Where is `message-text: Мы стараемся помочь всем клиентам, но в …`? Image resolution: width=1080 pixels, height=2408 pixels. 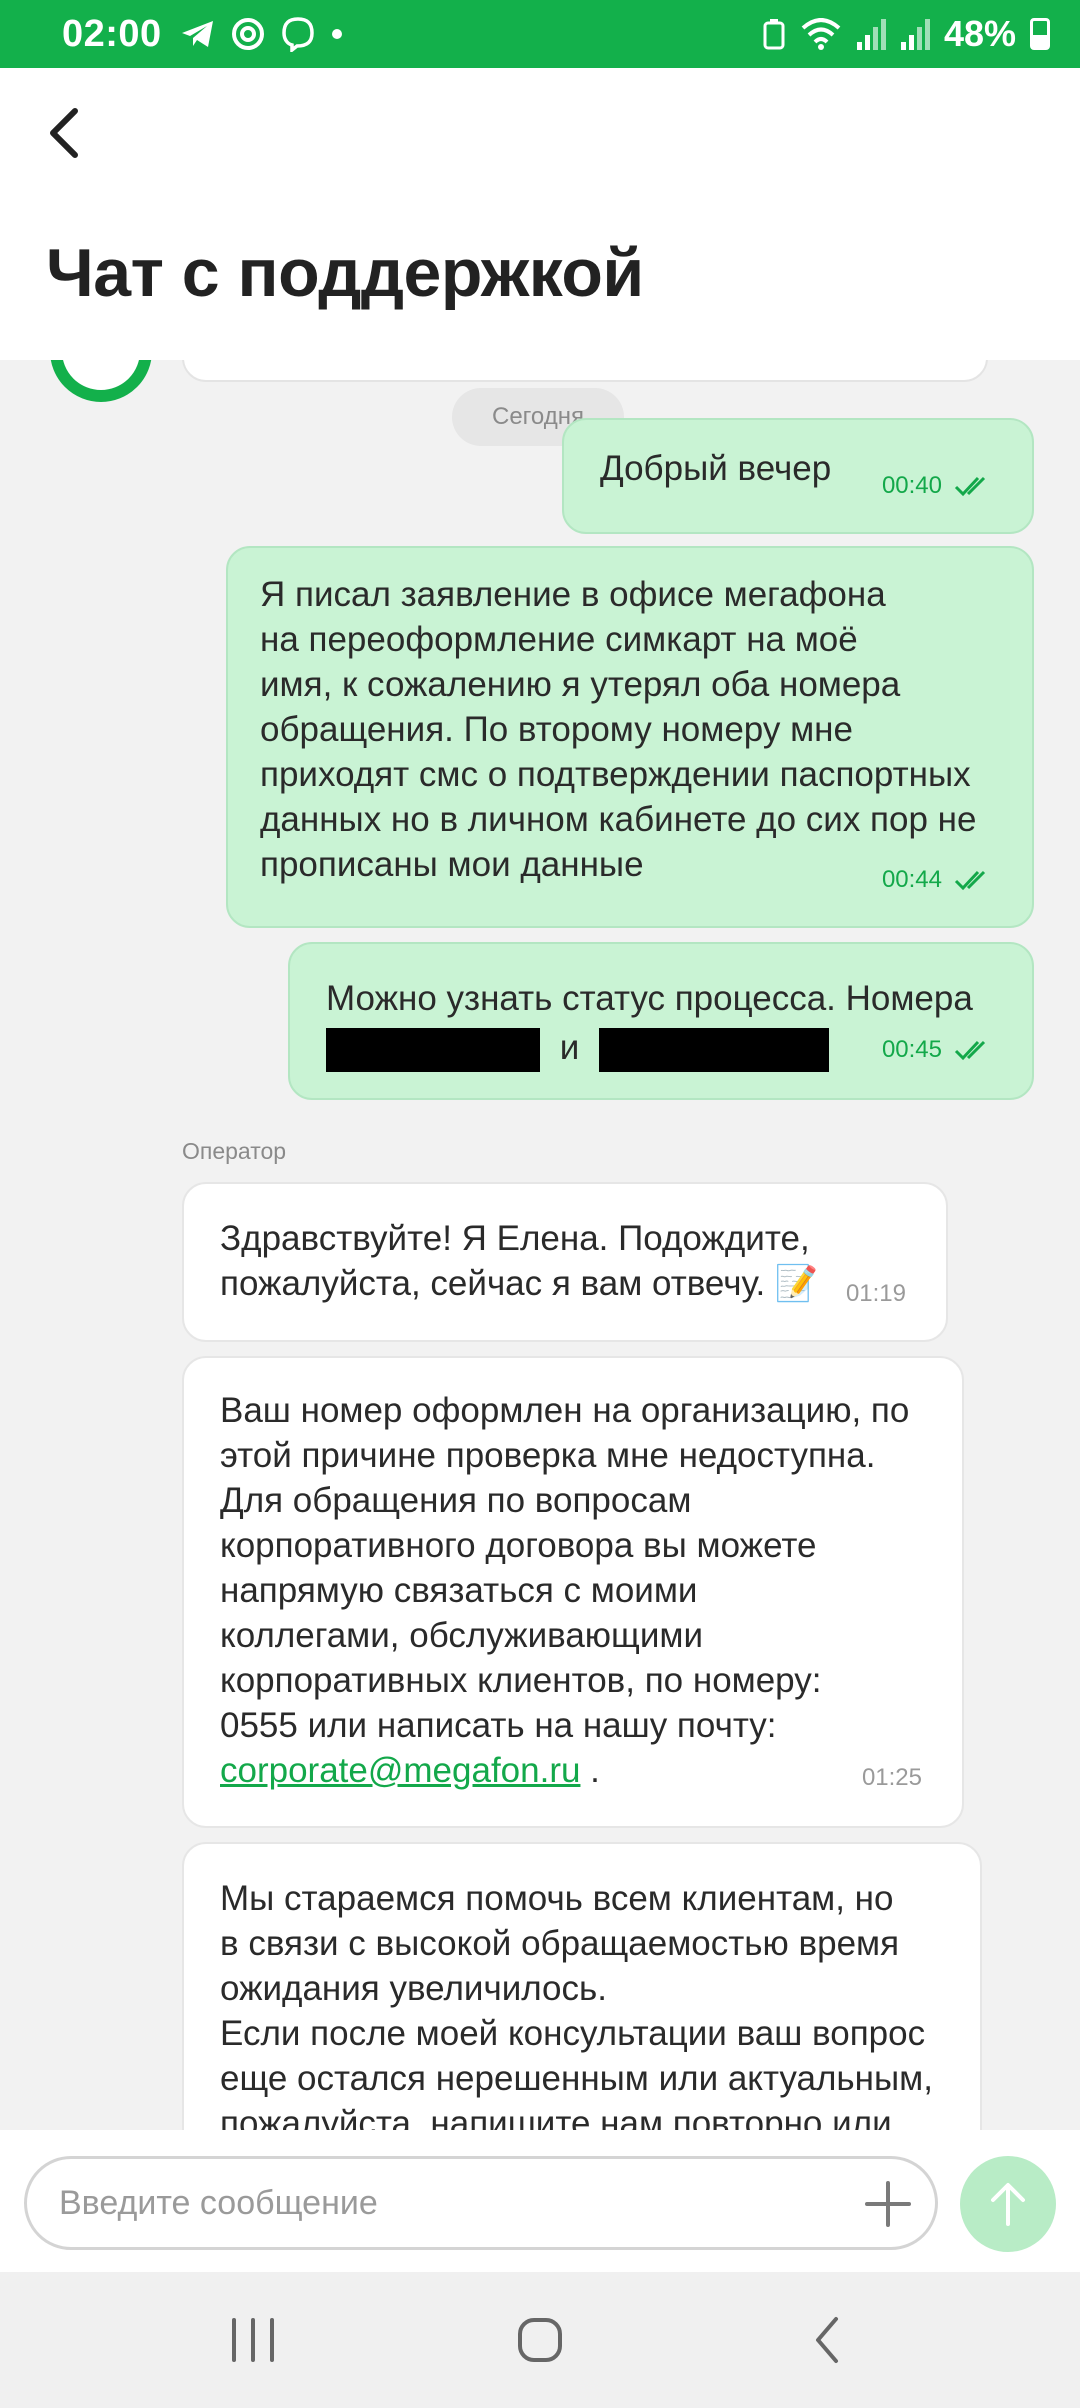 message-text: Мы стараемся помочь всем клиентам, но в … is located at coordinates (576, 2004).